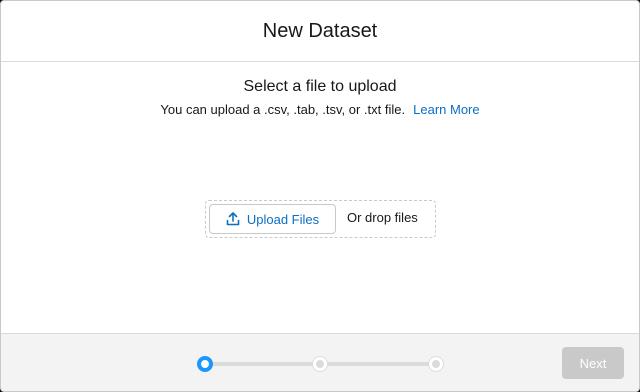 The height and width of the screenshot is (392, 640). Describe the element at coordinates (593, 363) in the screenshot. I see `next-button: Next` at that location.